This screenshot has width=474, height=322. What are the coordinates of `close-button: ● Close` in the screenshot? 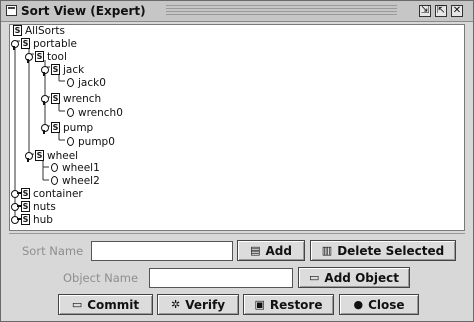 It's located at (379, 304).